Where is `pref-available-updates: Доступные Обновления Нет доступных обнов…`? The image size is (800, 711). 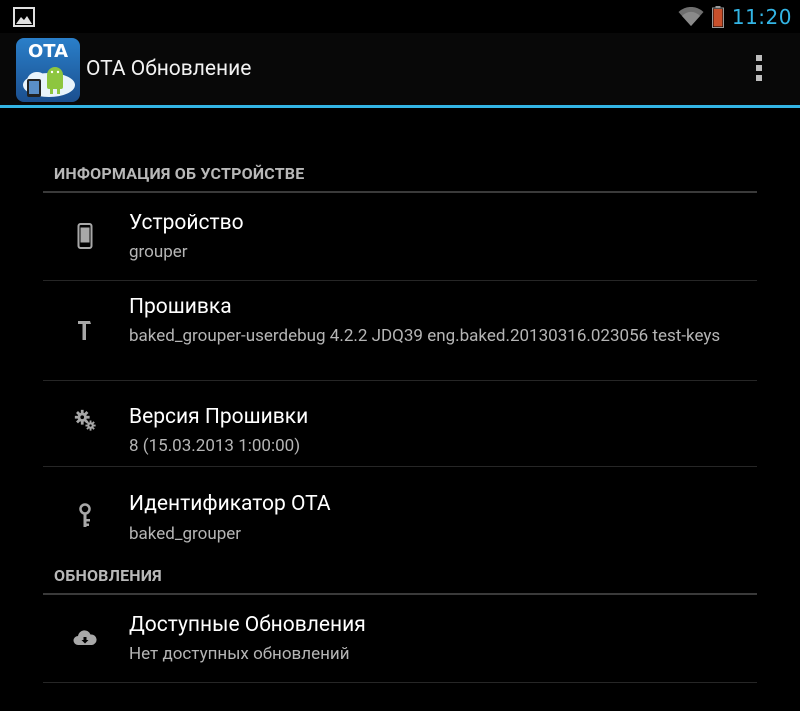
pref-available-updates: Доступные Обновления Нет доступных обнов… is located at coordinates (400, 638).